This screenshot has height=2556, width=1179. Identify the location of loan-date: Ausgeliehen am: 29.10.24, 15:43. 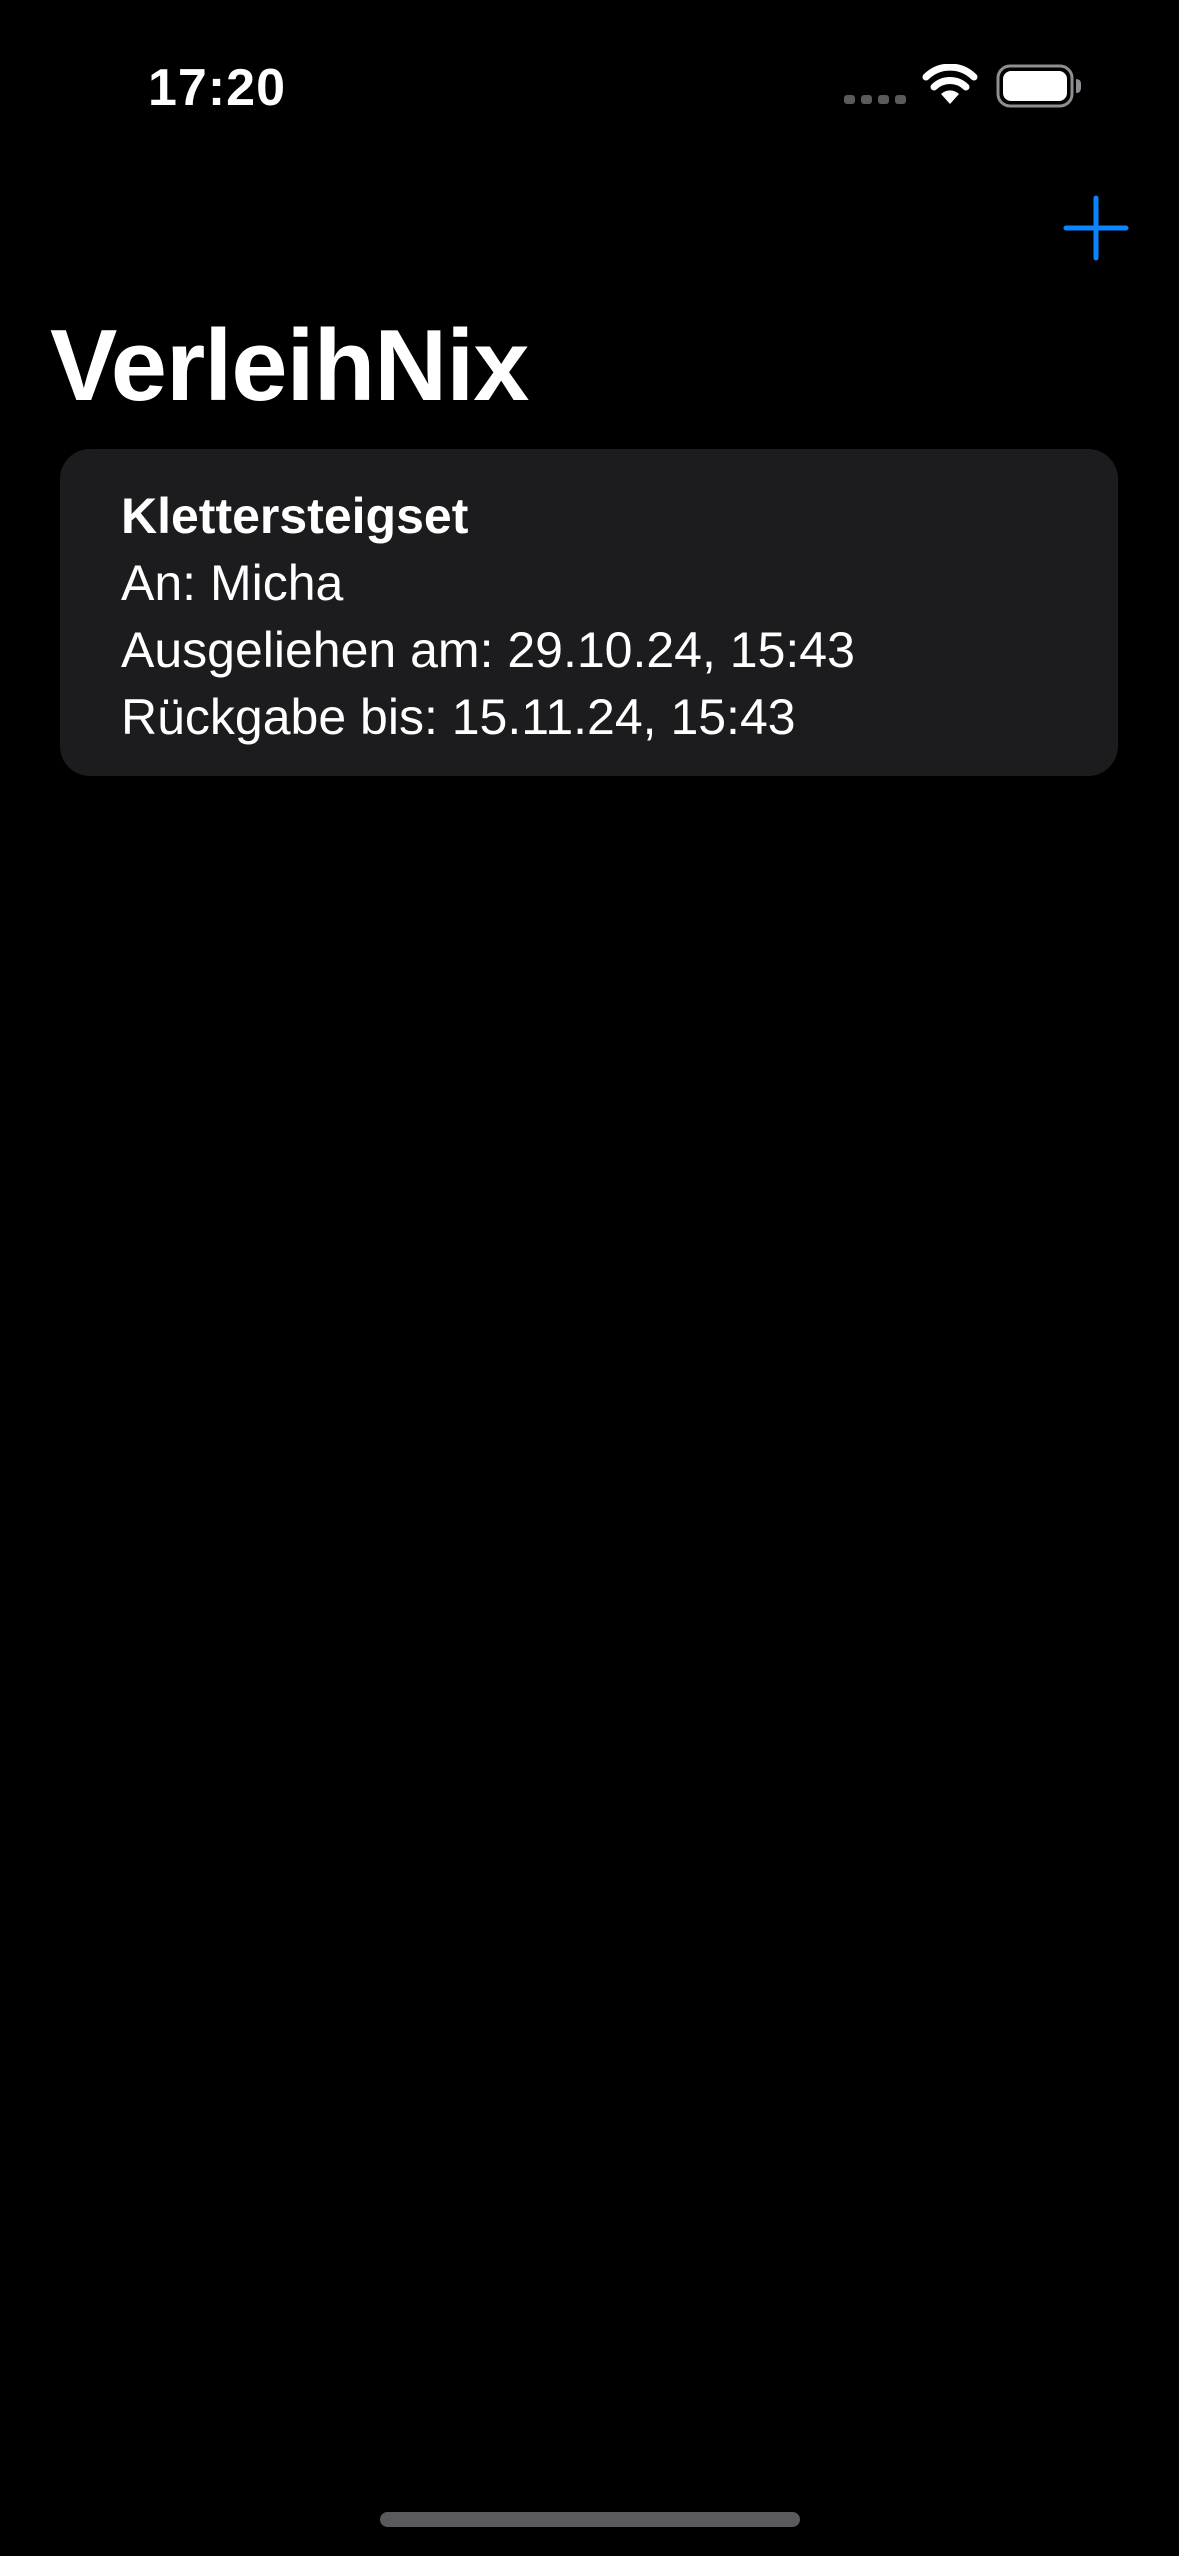
(488, 650).